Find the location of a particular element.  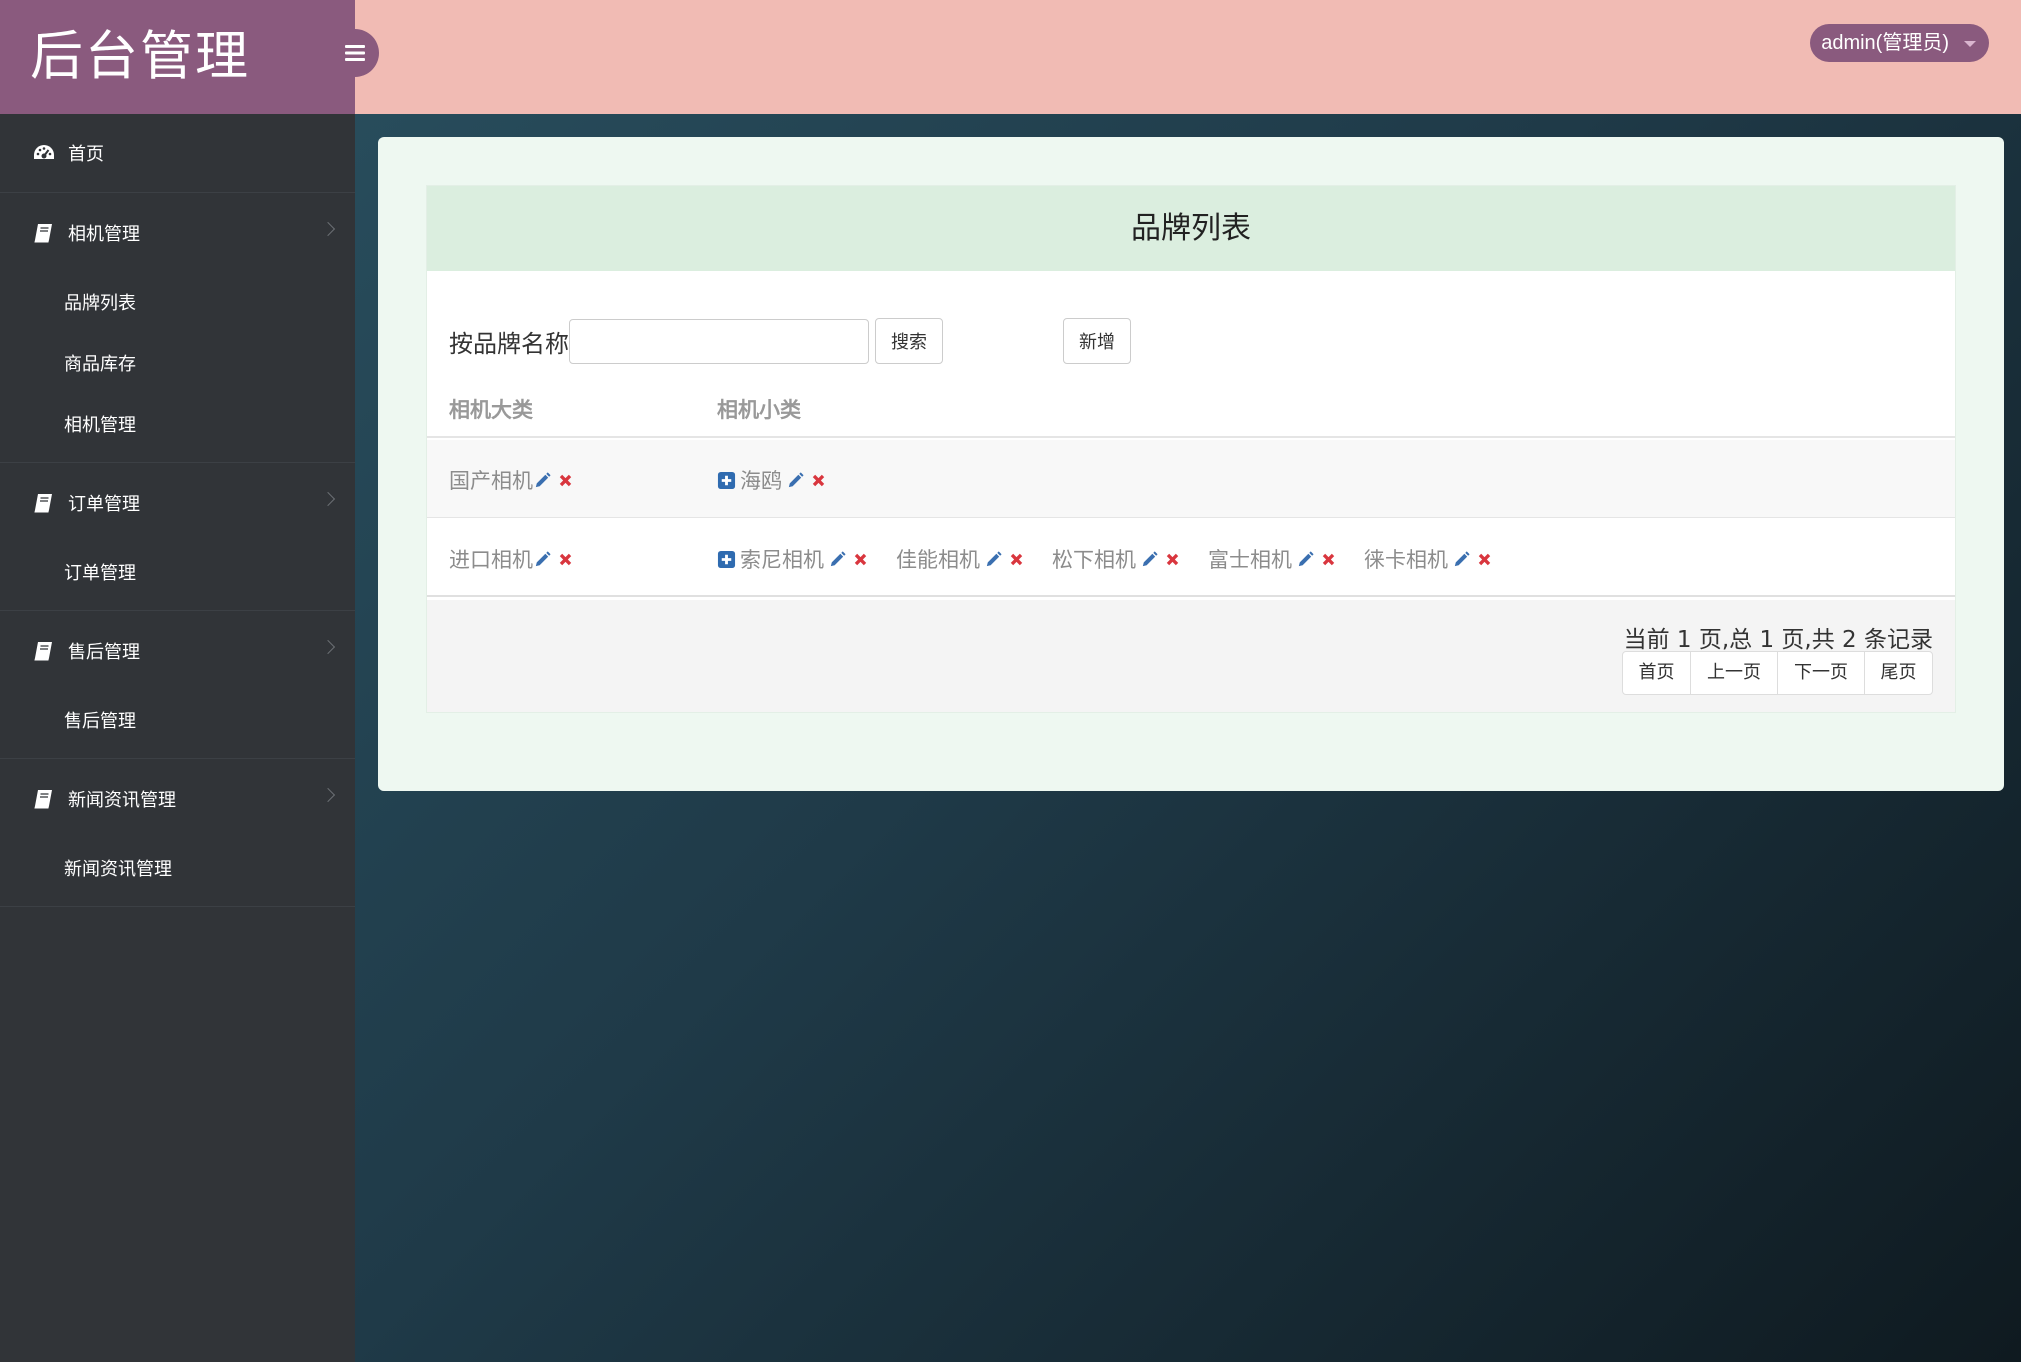

sidebar-item-label: 售后管理 is located at coordinates (104, 652).